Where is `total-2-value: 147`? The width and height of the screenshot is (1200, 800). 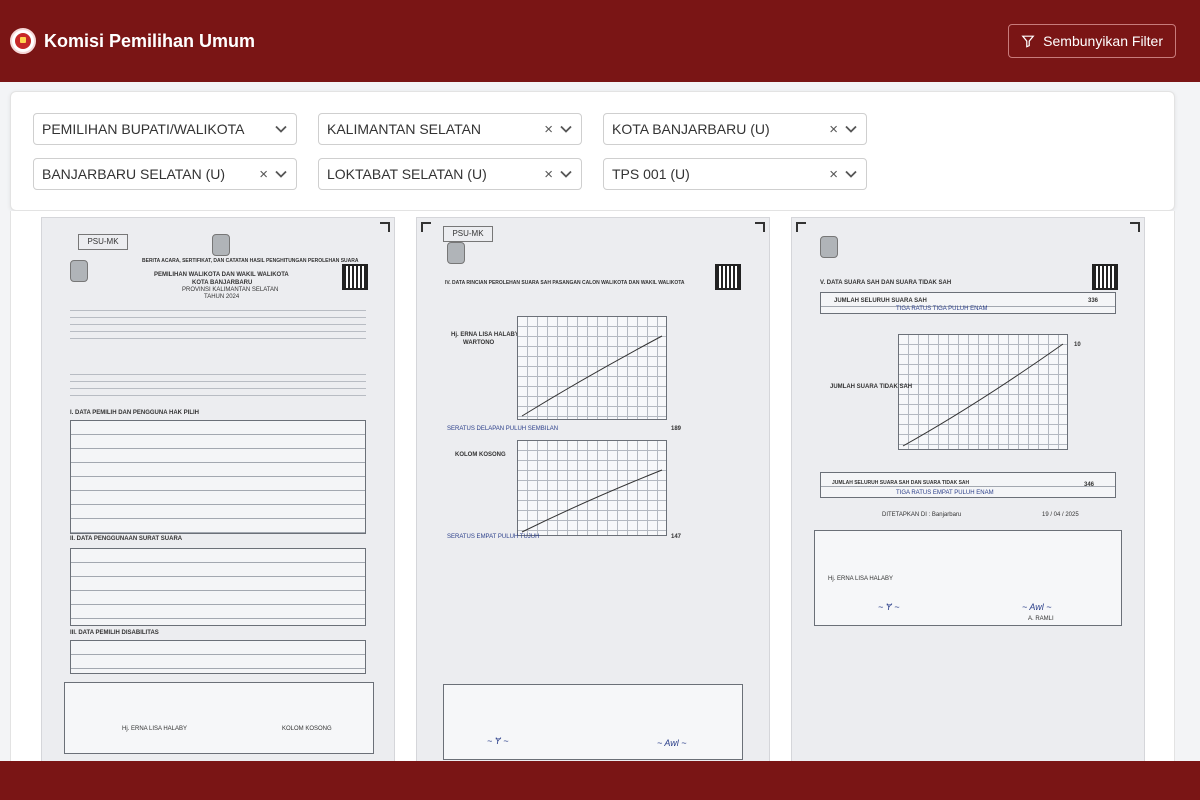
total-2-value: 147 is located at coordinates (676, 537).